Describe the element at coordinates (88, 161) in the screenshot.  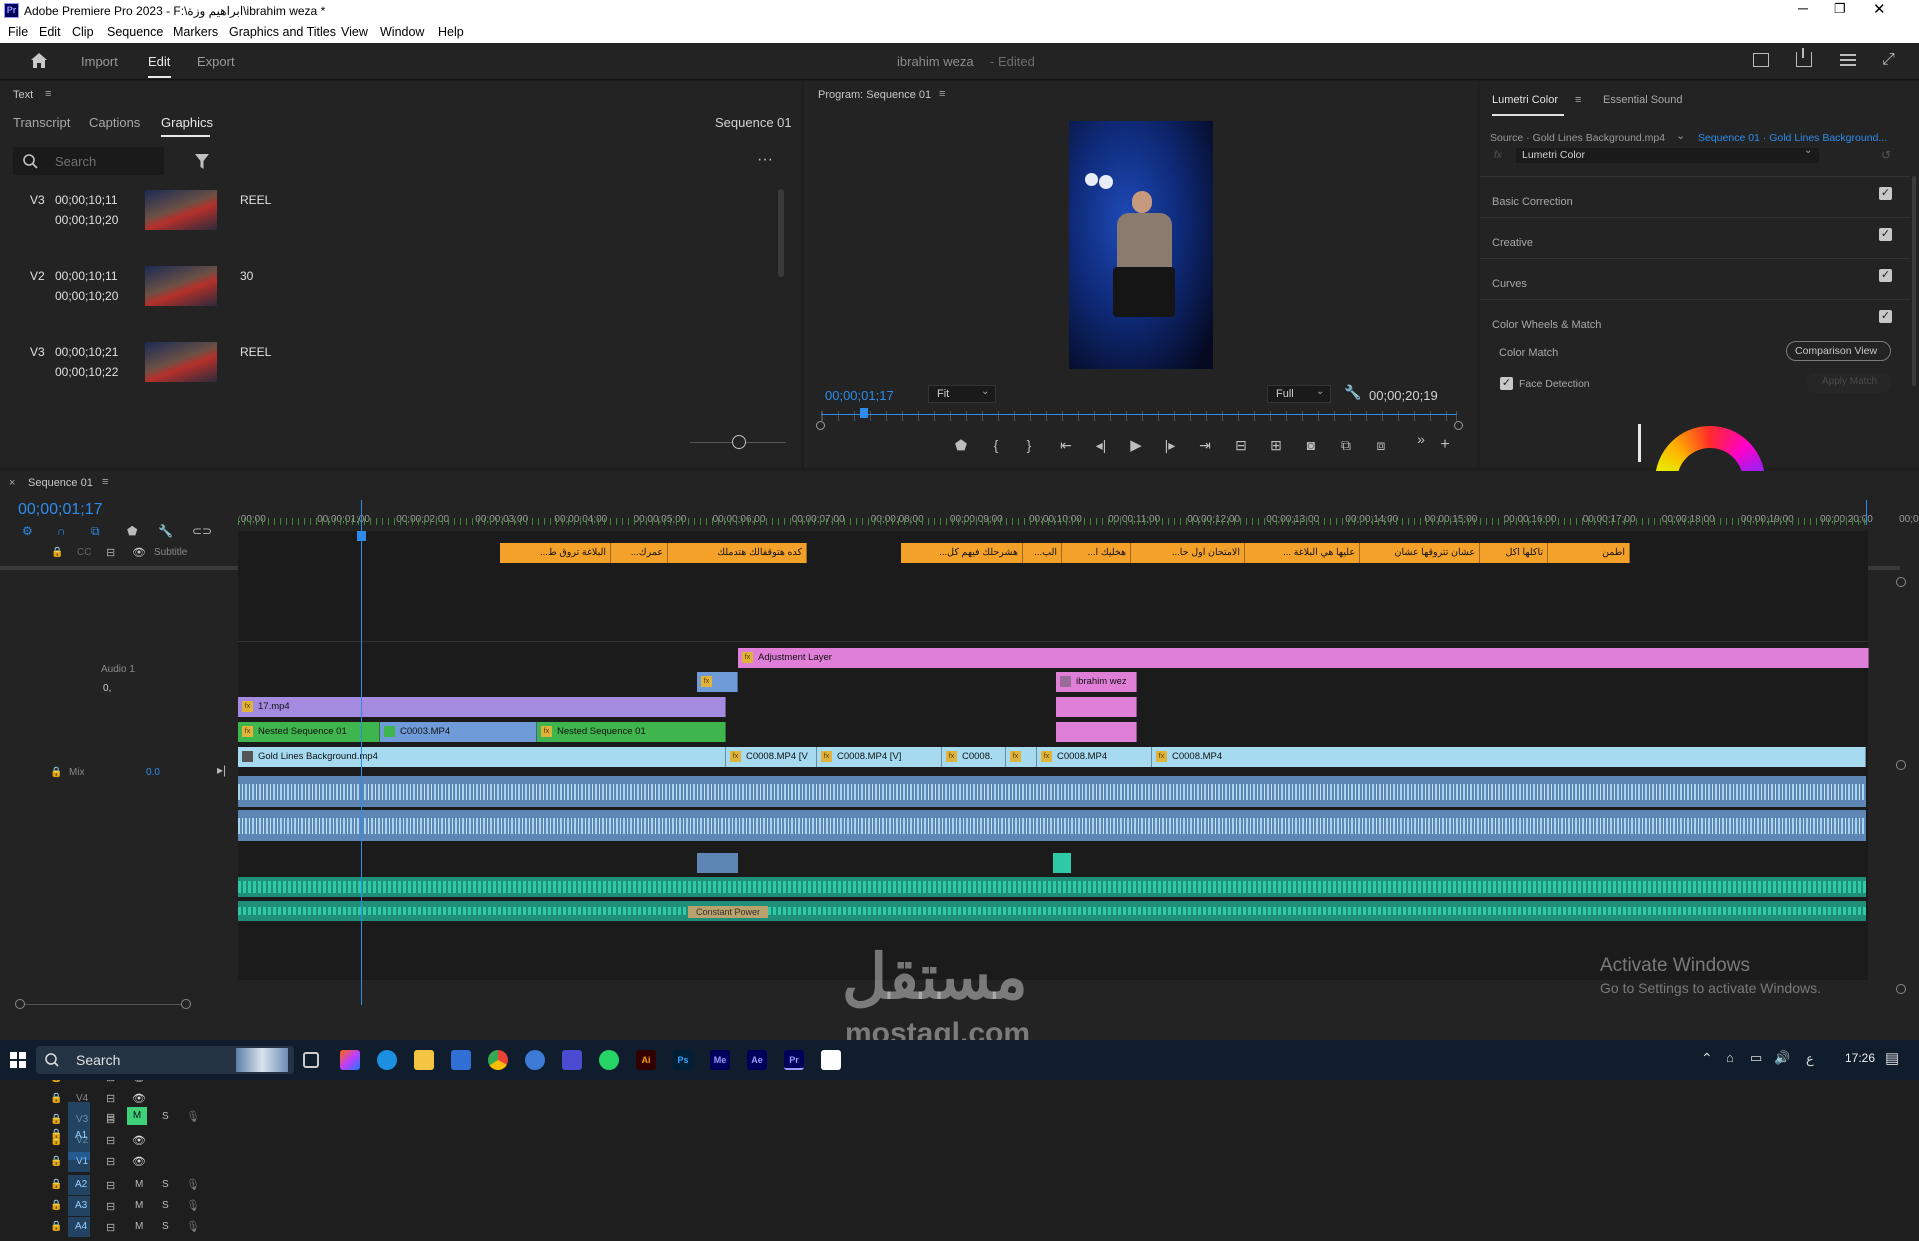
I see `search-box: Search` at that location.